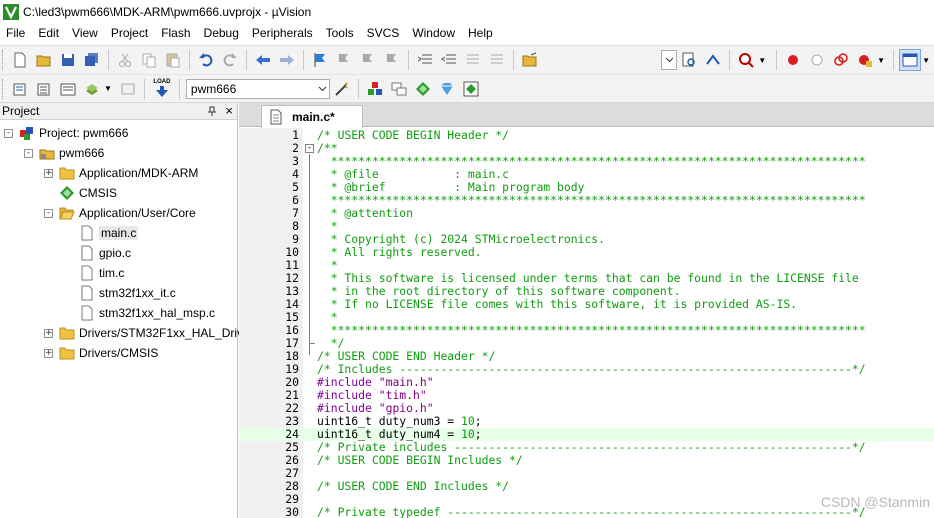  Describe the element at coordinates (586, 135) in the screenshot. I see `code-line: 1 /* USER CODE BEGIN Header */` at that location.